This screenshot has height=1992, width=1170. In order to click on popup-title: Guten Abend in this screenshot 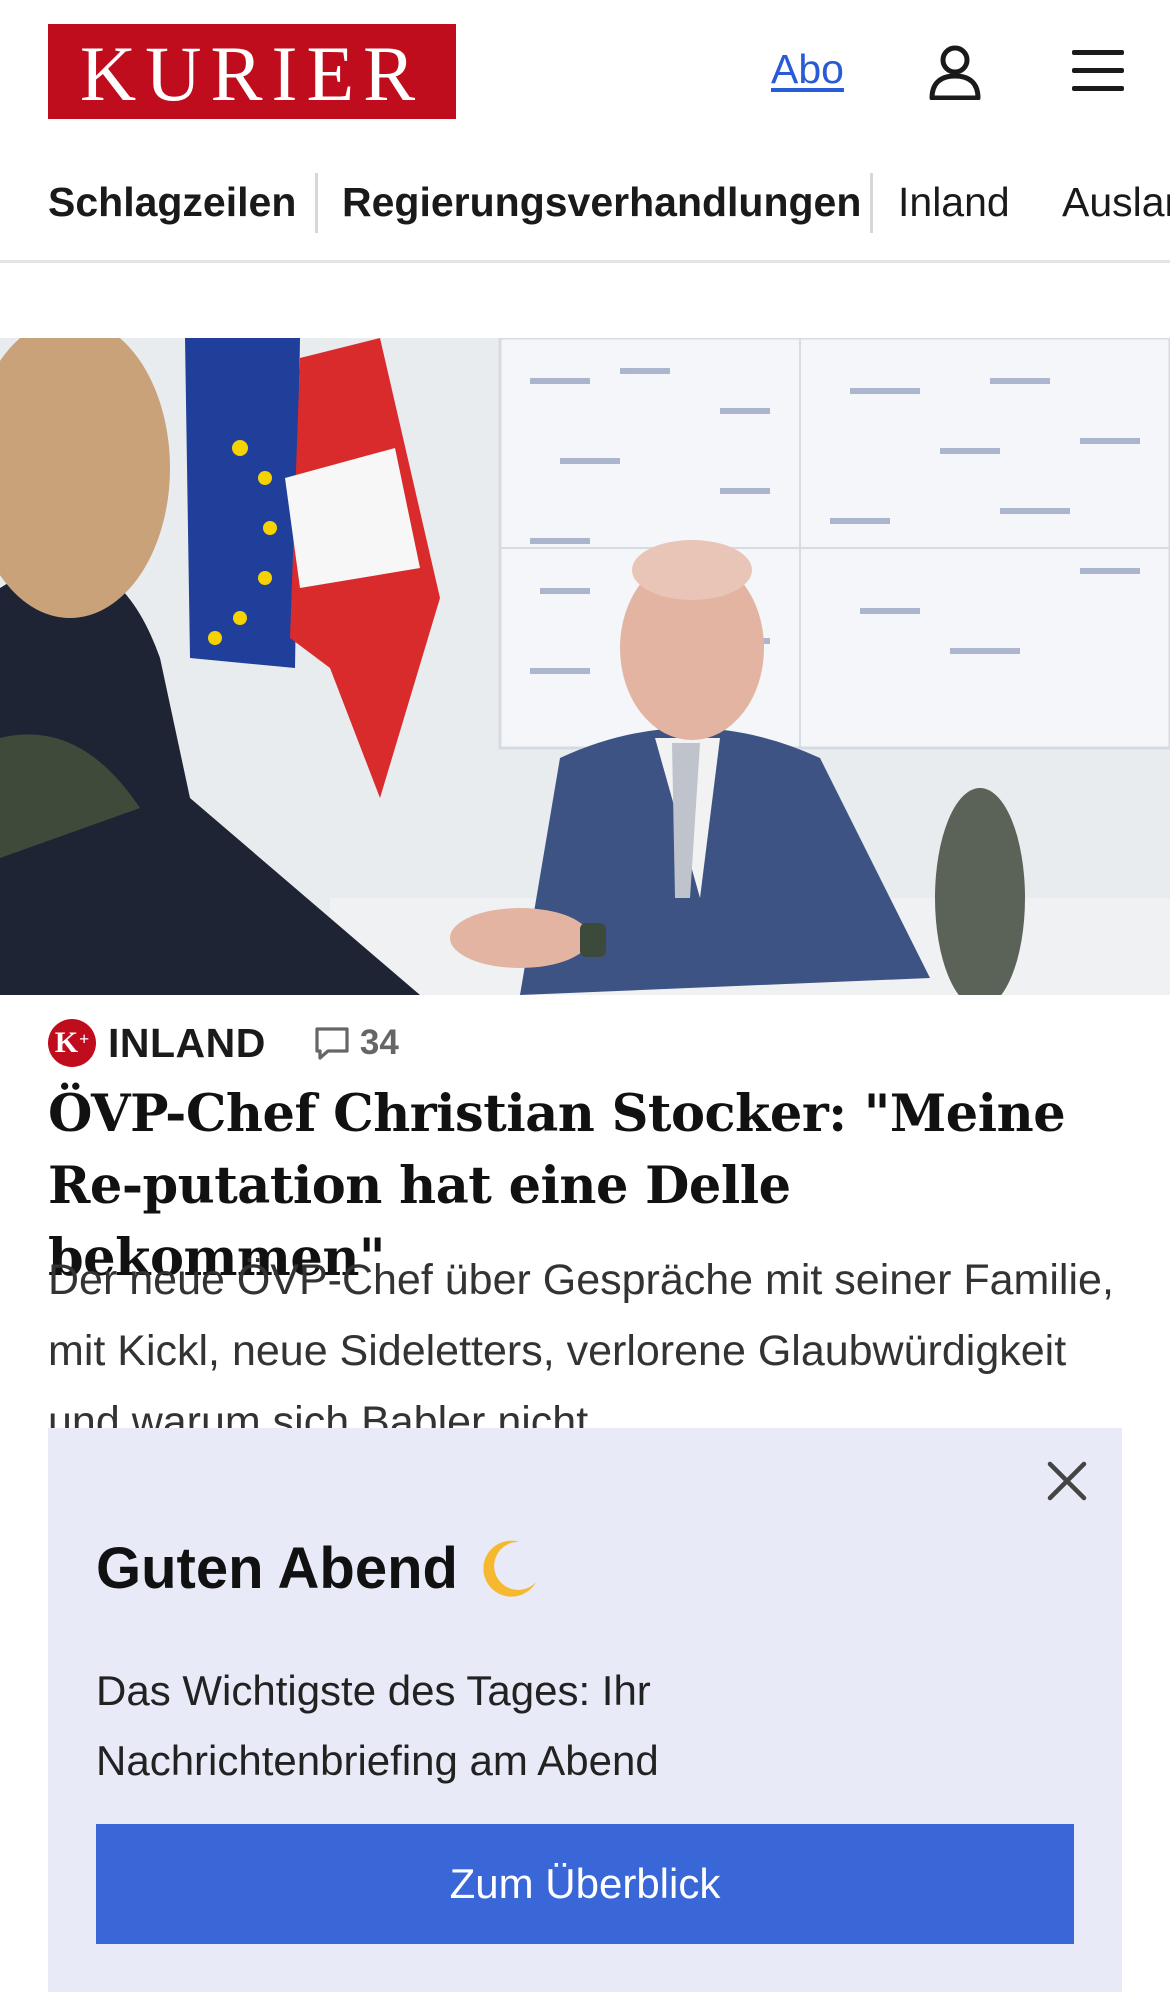, I will do `click(319, 1568)`.